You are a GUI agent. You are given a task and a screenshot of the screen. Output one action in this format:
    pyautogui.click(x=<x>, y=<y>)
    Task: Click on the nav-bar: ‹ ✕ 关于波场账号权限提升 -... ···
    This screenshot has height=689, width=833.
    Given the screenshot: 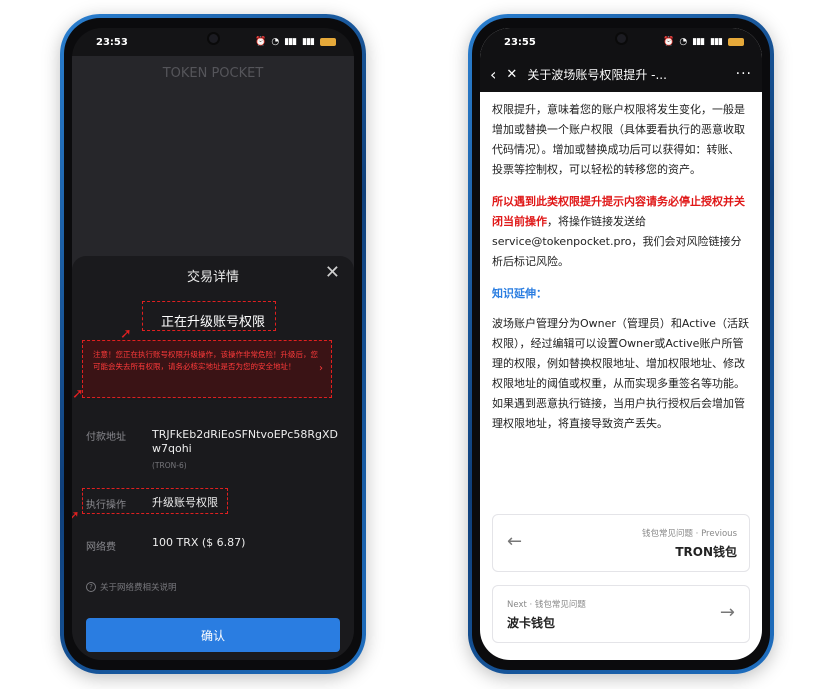 What is the action you would take?
    pyautogui.click(x=621, y=74)
    